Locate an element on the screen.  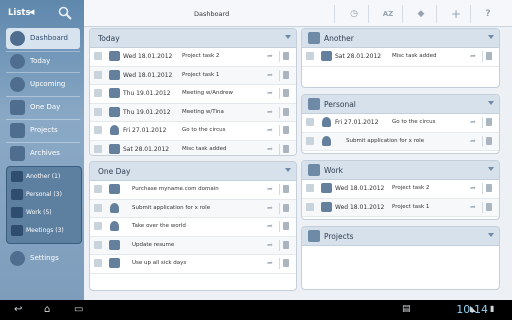
nav-item-settings: Settings is located at coordinates (43, 258).